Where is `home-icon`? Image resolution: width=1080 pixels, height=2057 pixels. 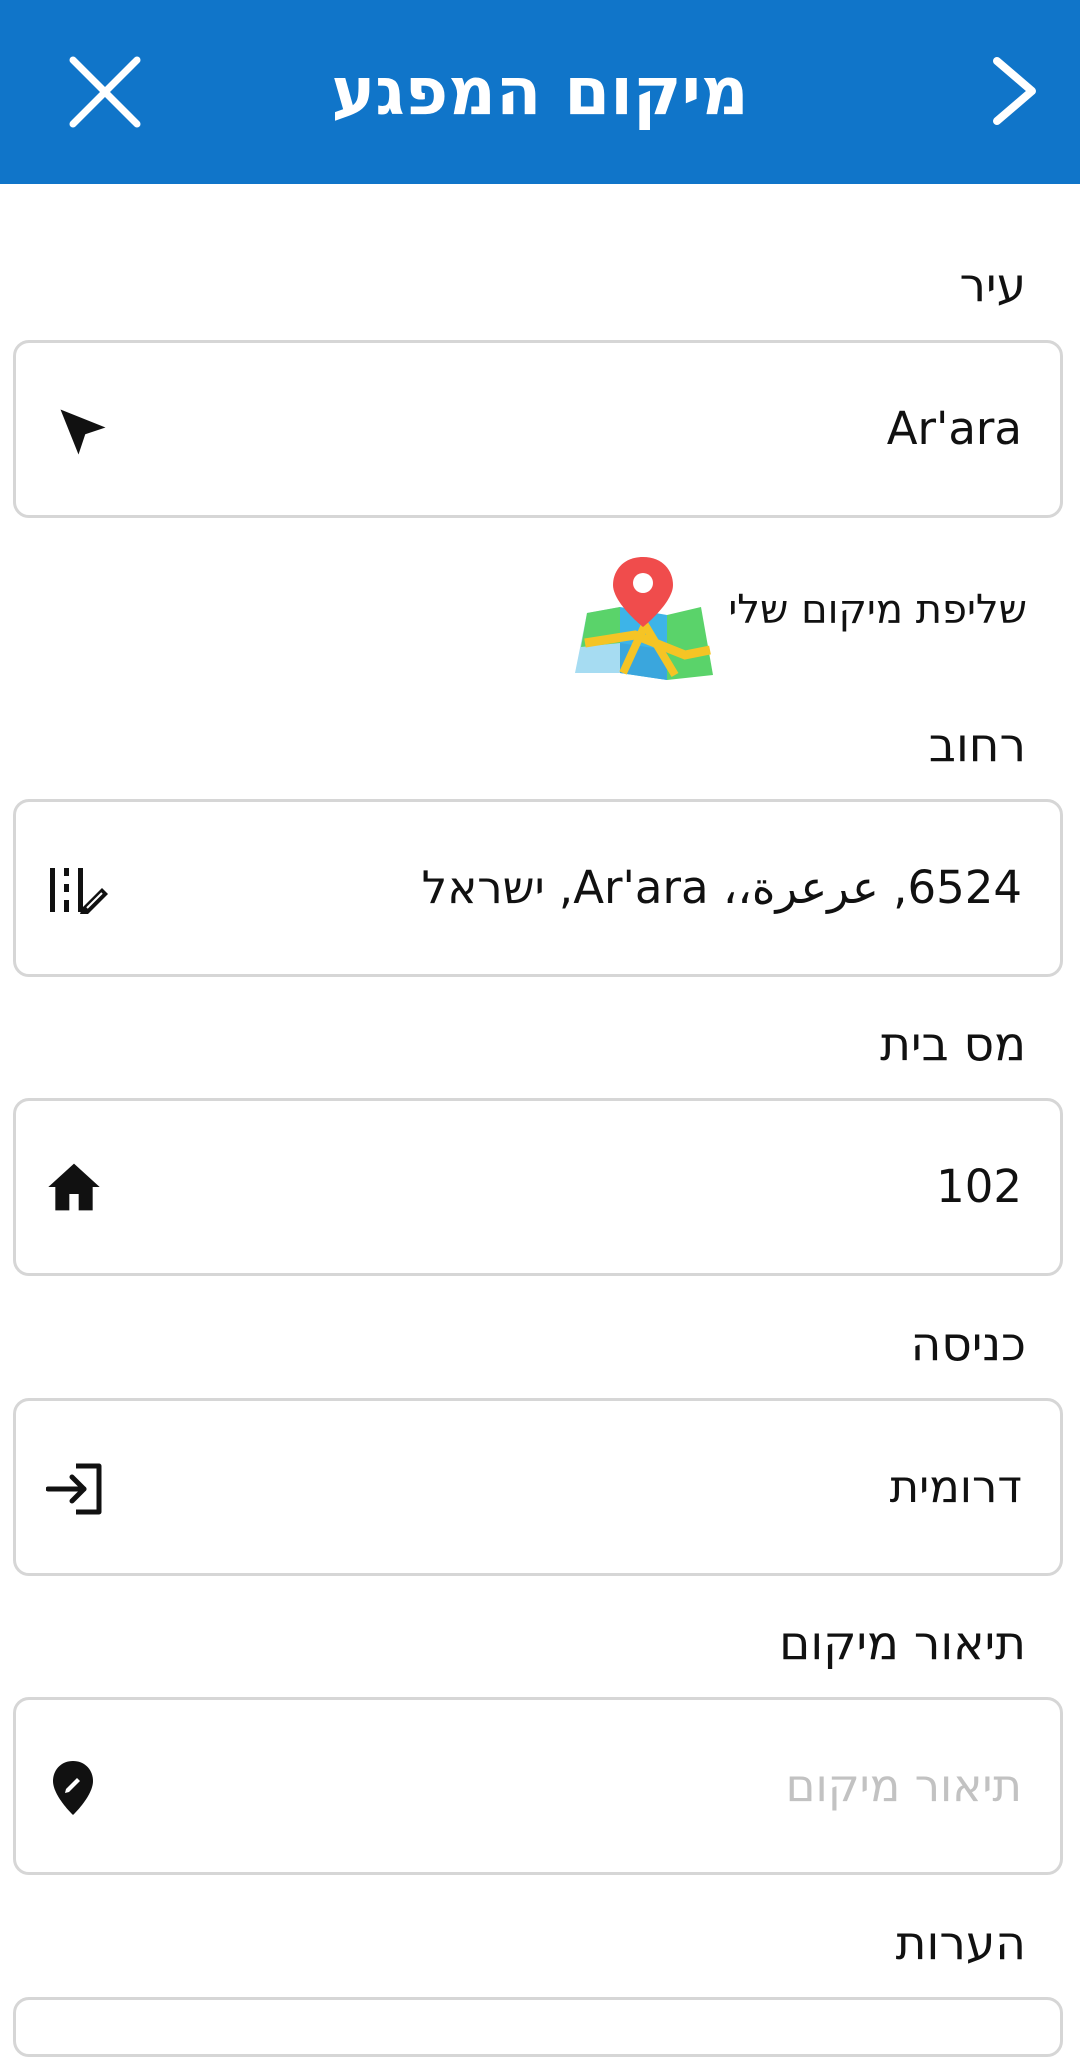
home-icon is located at coordinates (74, 1187).